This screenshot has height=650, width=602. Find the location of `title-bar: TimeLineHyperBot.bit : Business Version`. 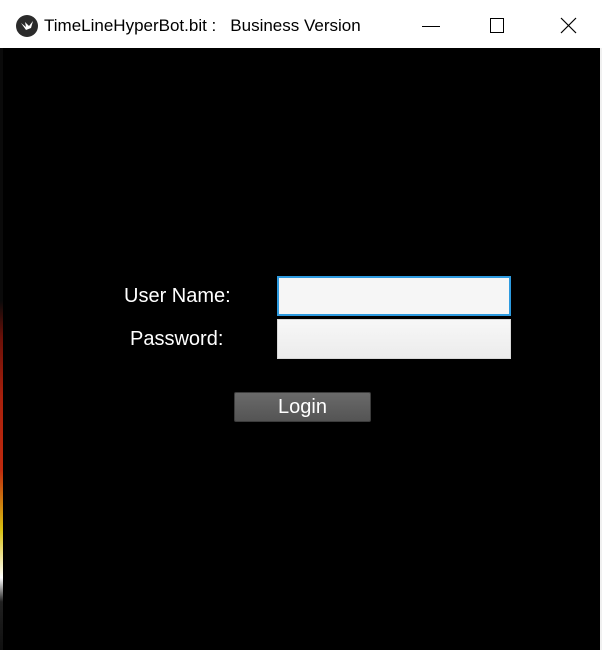

title-bar: TimeLineHyperBot.bit : Business Version is located at coordinates (301, 24).